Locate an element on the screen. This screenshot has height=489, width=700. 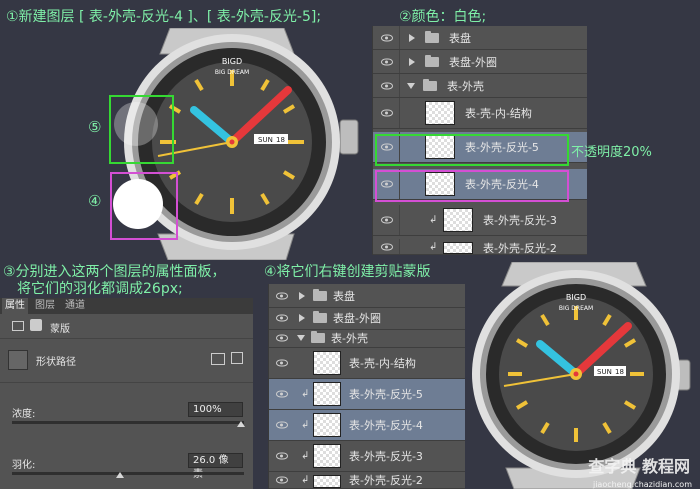
reflection-4-layer-highlight is located at coordinates (472, 186).